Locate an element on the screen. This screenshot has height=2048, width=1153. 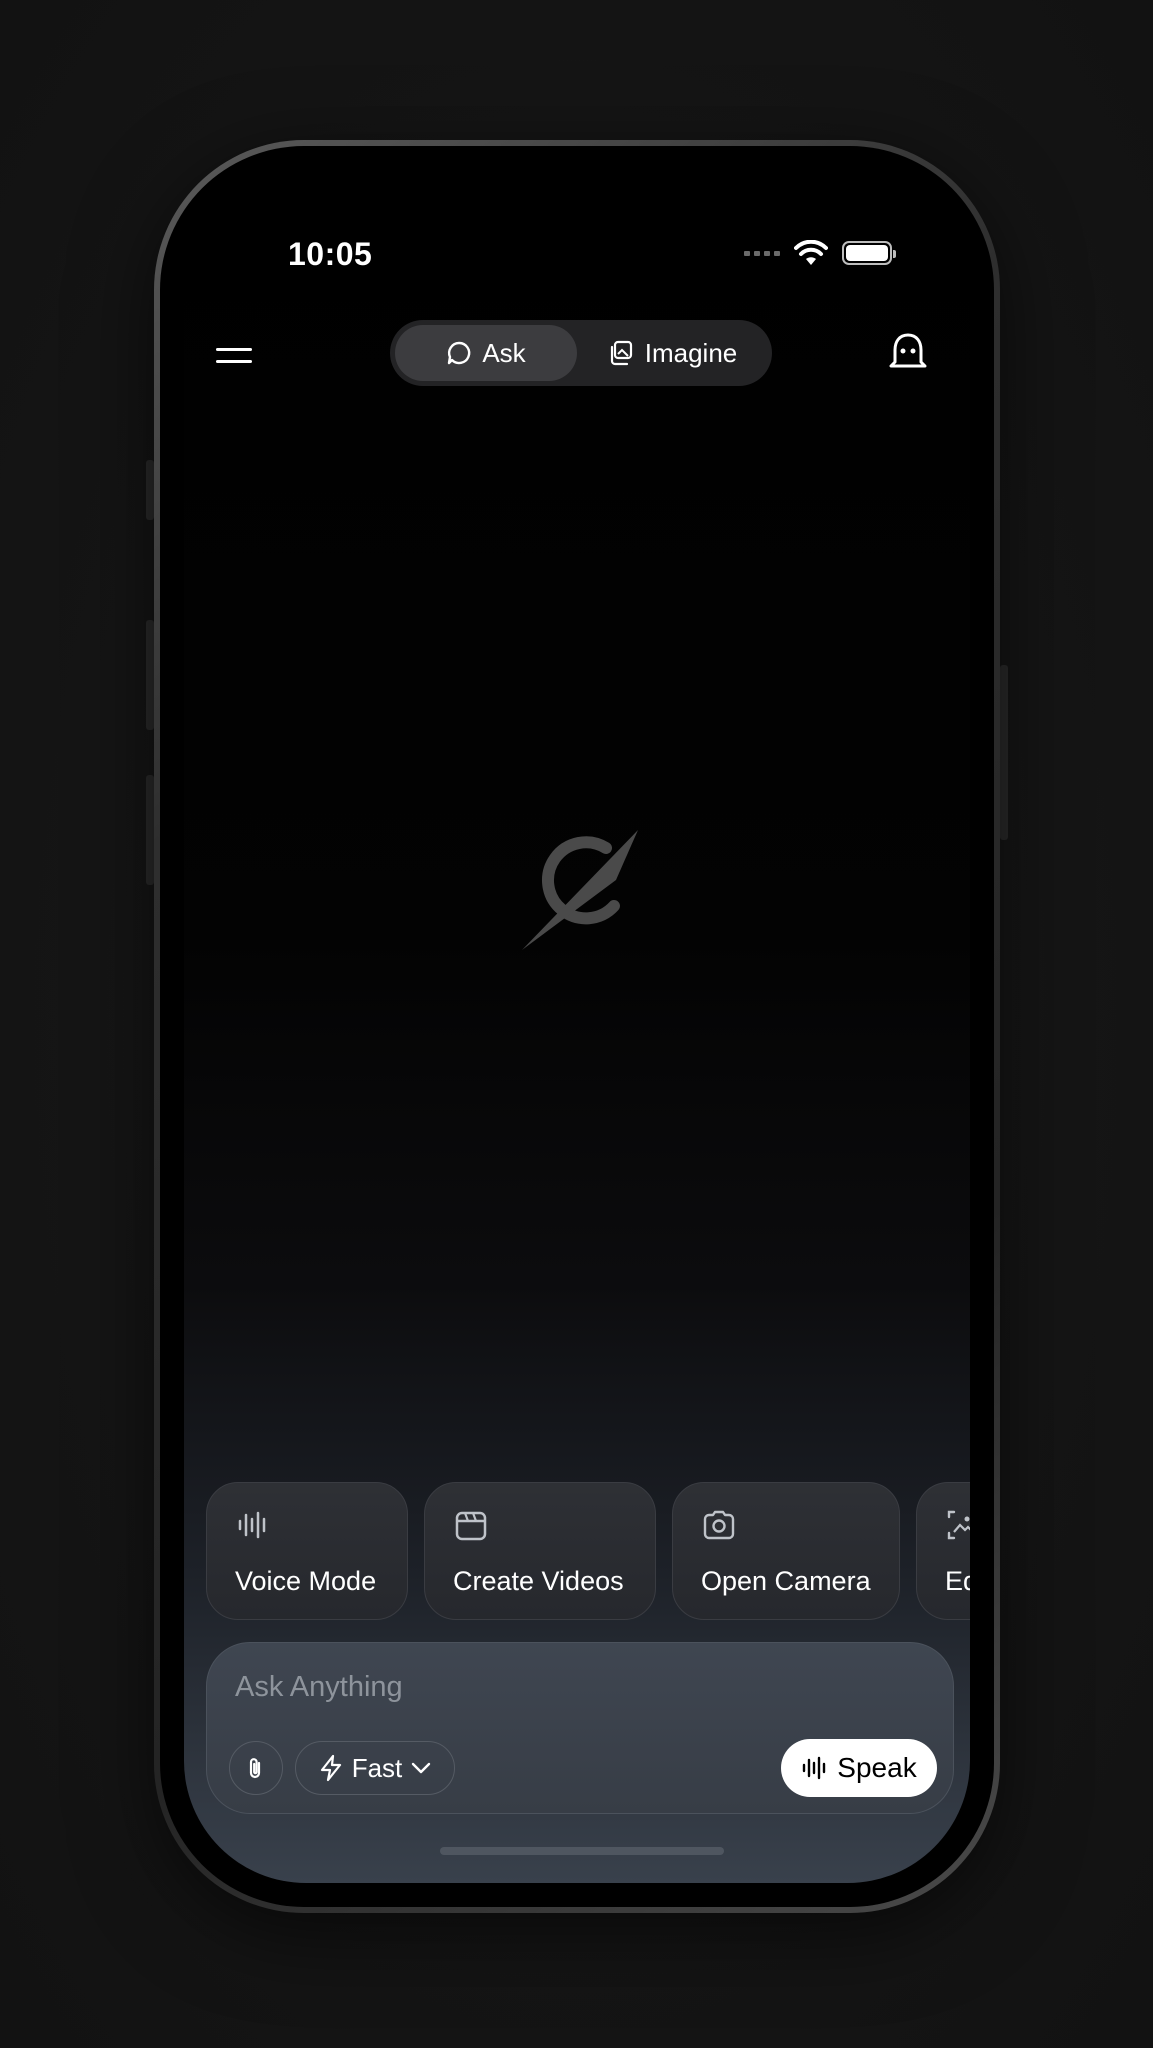
speak-button: Speak is located at coordinates (859, 1768).